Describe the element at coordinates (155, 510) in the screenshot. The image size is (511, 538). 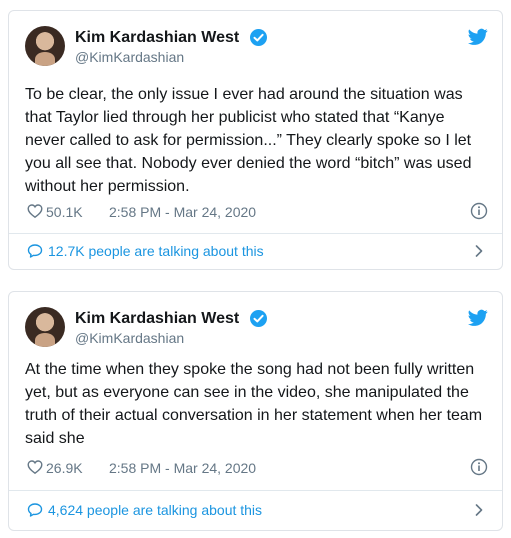
I see `talking-count: 4,624 people are talking about this` at that location.